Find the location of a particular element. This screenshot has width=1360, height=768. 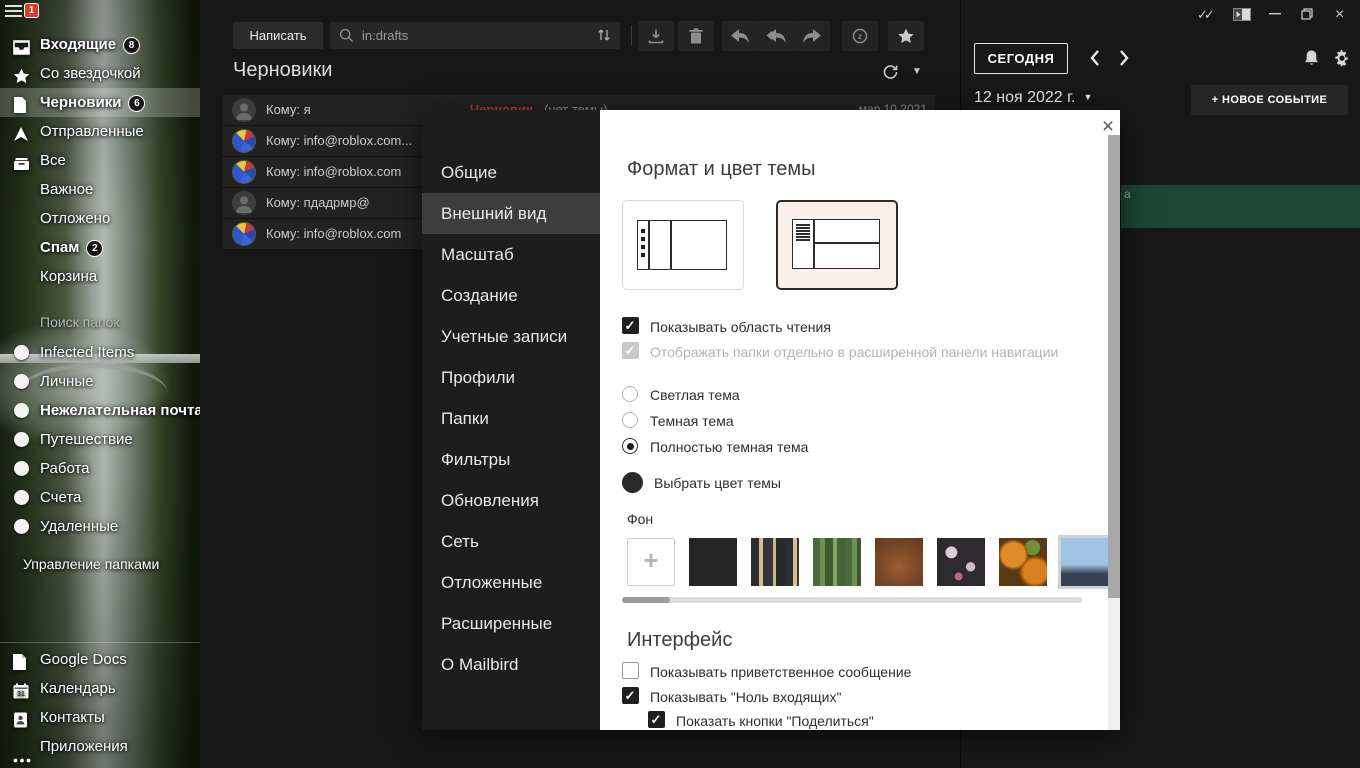

search-input: in:drafts is located at coordinates (475, 35).